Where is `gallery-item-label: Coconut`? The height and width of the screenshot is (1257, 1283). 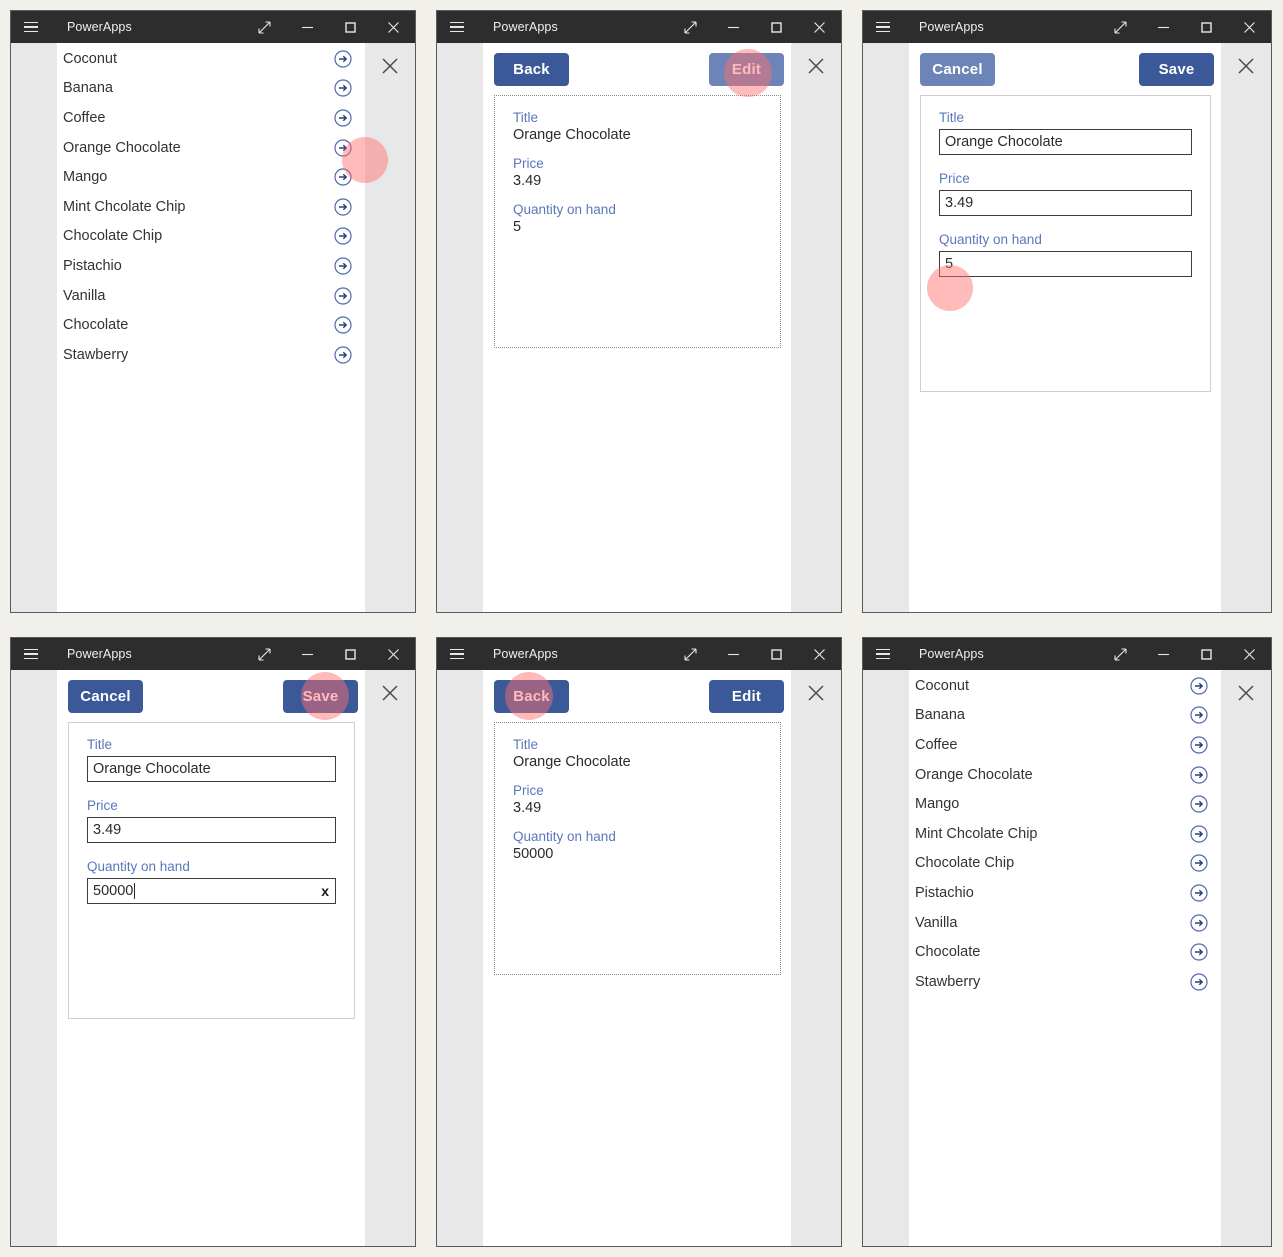
gallery-item-label: Coconut is located at coordinates (942, 685).